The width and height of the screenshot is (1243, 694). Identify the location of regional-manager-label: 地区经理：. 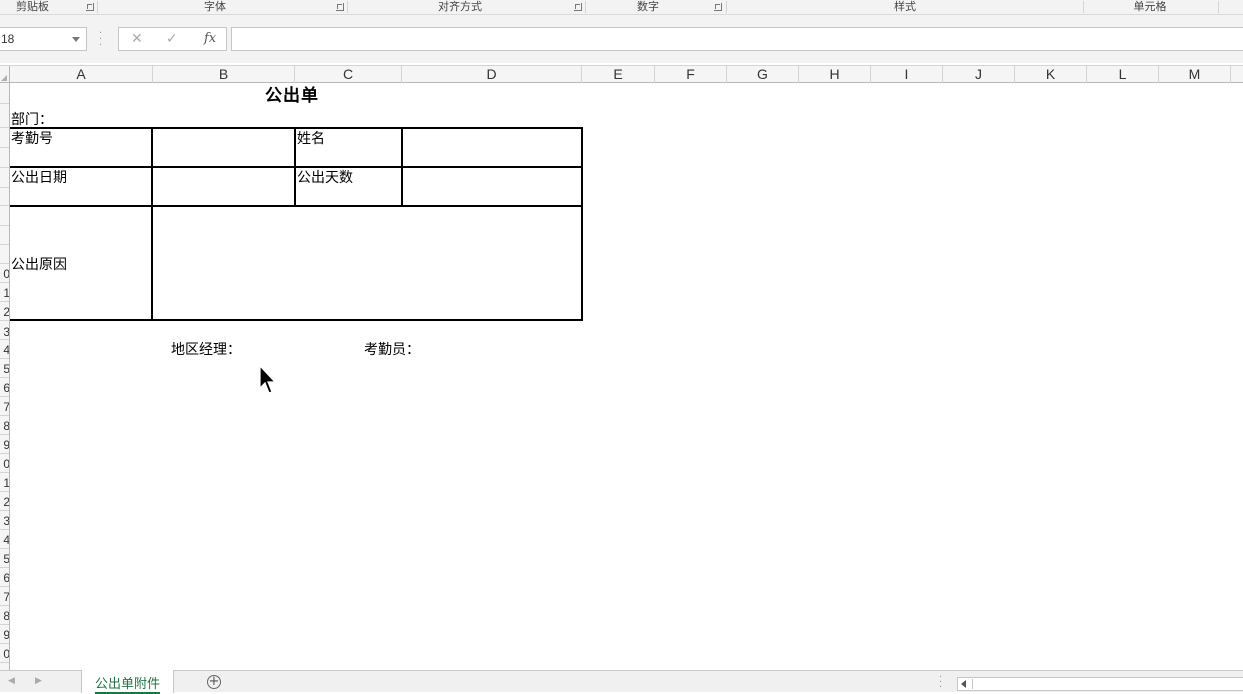
(206, 350).